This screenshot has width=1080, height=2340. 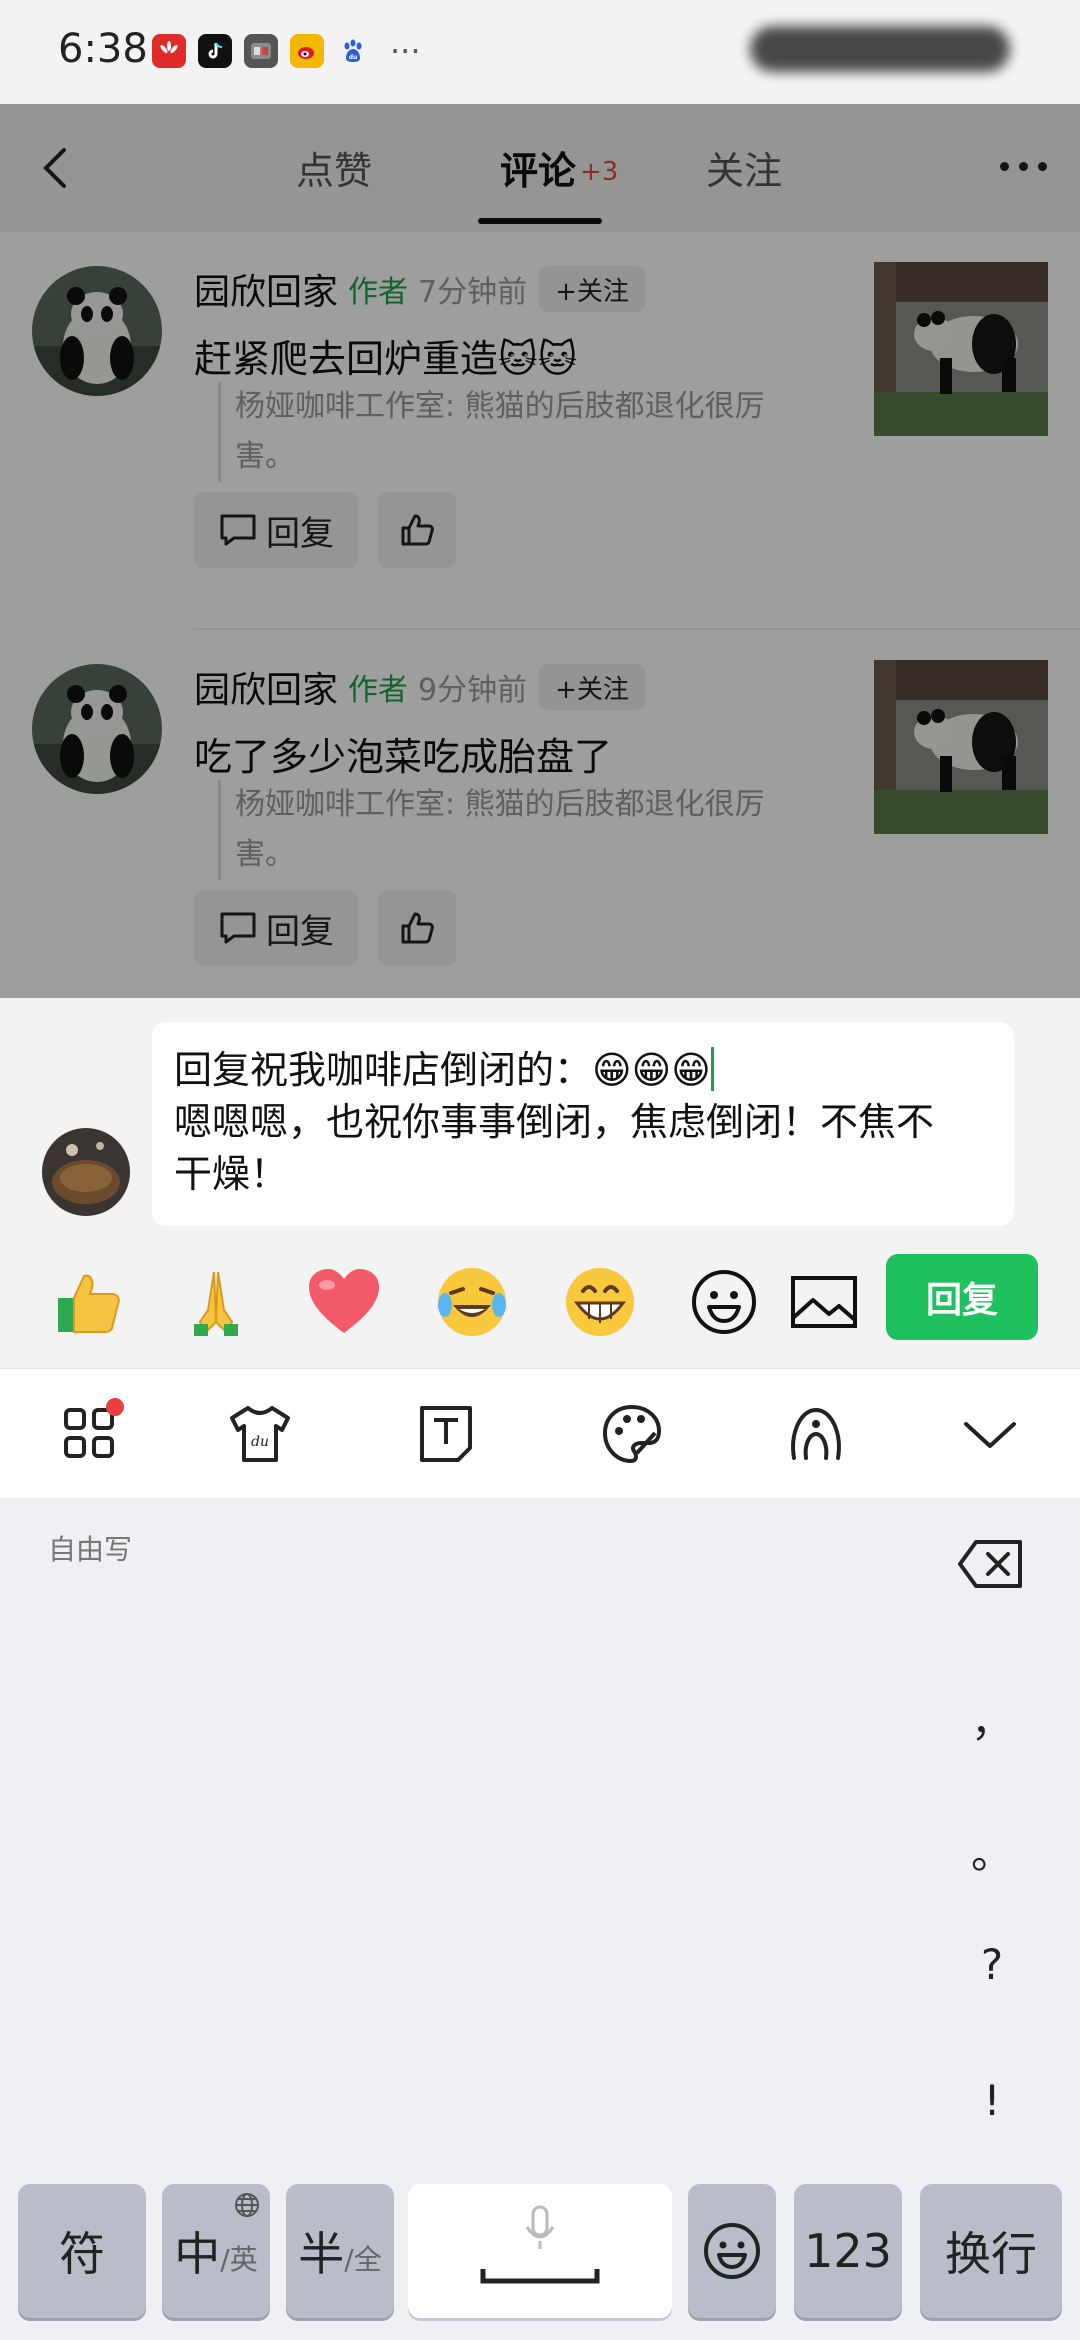 What do you see at coordinates (90, 1549) in the screenshot?
I see `handwriting-mode-label: 自由写` at bounding box center [90, 1549].